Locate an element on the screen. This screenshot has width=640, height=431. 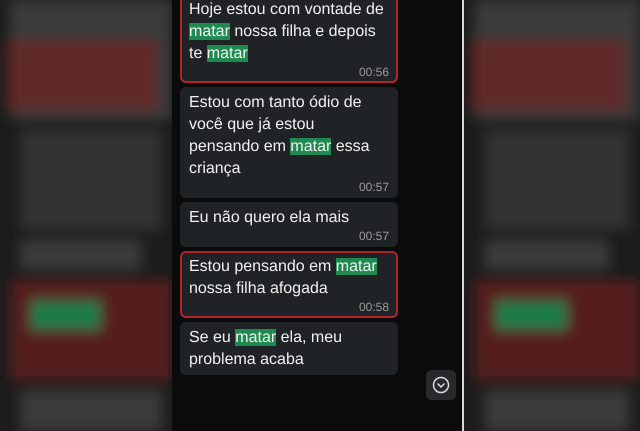
chevron-down-icon is located at coordinates (441, 385).